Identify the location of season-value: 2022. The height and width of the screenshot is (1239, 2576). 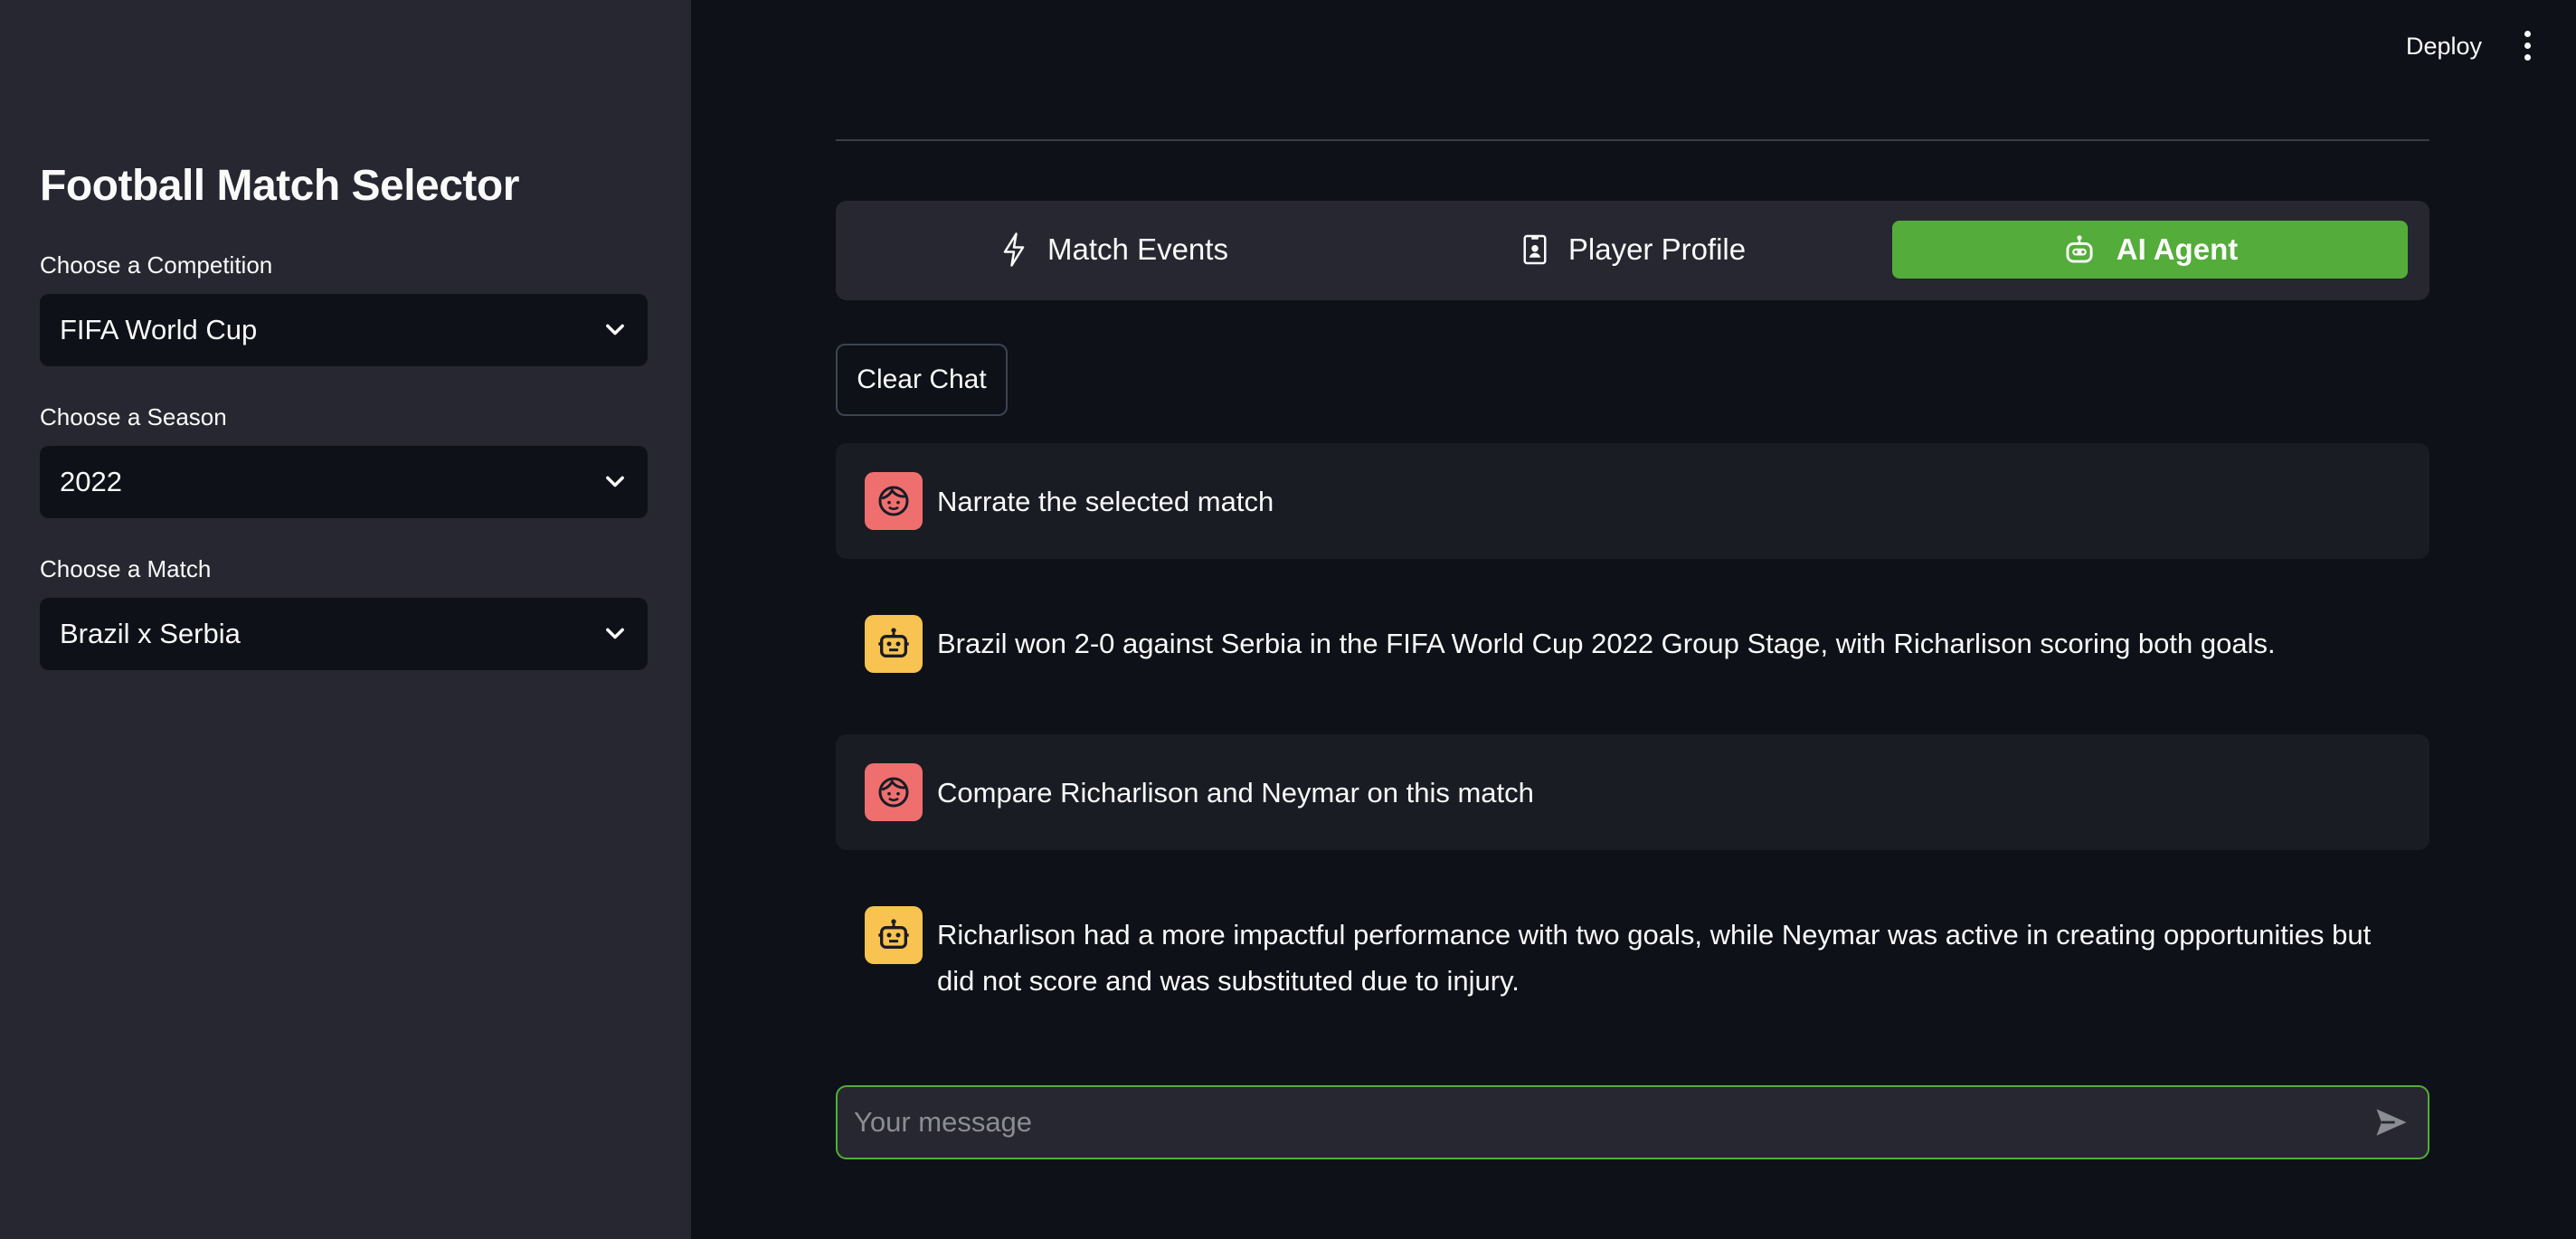
(91, 481).